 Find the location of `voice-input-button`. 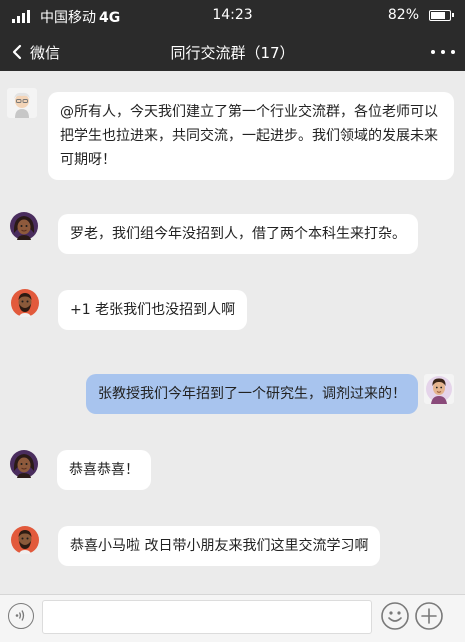

voice-input-button is located at coordinates (21, 616).